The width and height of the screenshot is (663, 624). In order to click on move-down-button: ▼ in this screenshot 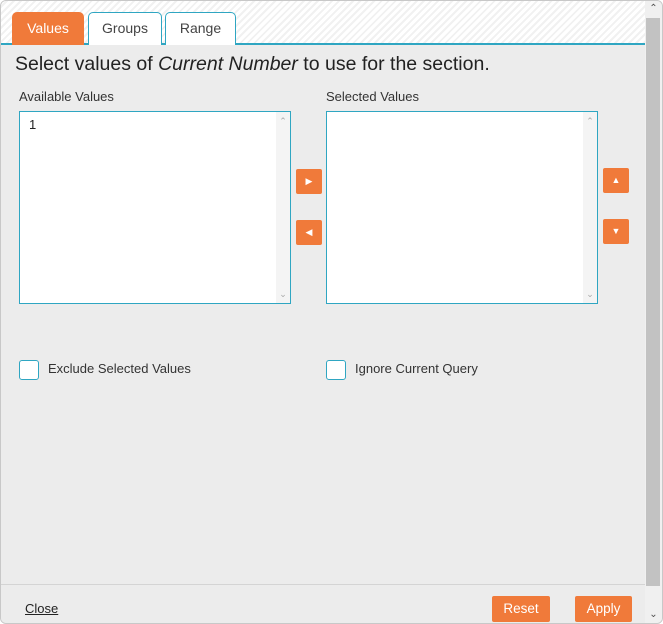, I will do `click(616, 231)`.